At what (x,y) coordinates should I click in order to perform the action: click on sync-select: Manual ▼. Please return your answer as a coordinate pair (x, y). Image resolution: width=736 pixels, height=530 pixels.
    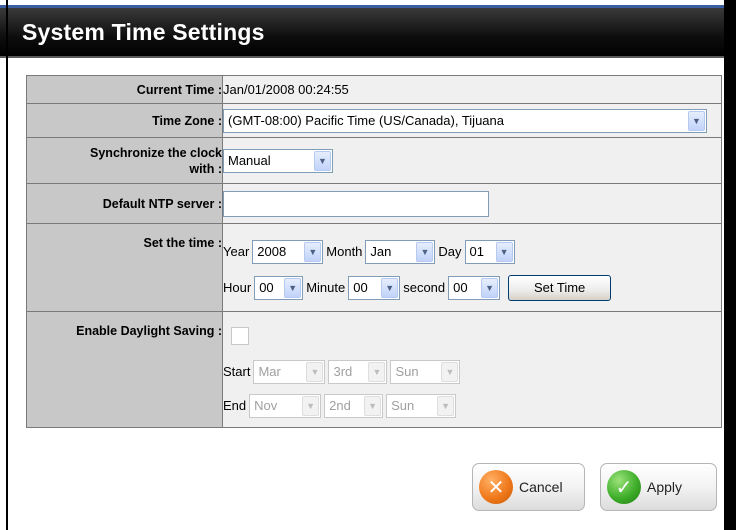
    Looking at the image, I should click on (278, 160).